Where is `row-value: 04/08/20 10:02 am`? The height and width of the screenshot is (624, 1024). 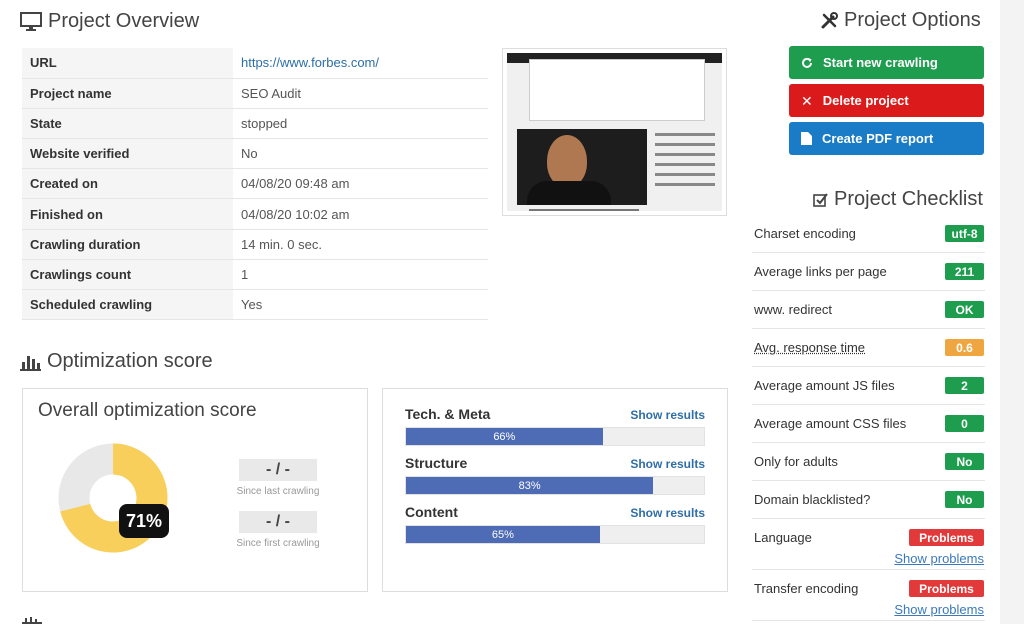
row-value: 04/08/20 10:02 am is located at coordinates (360, 214).